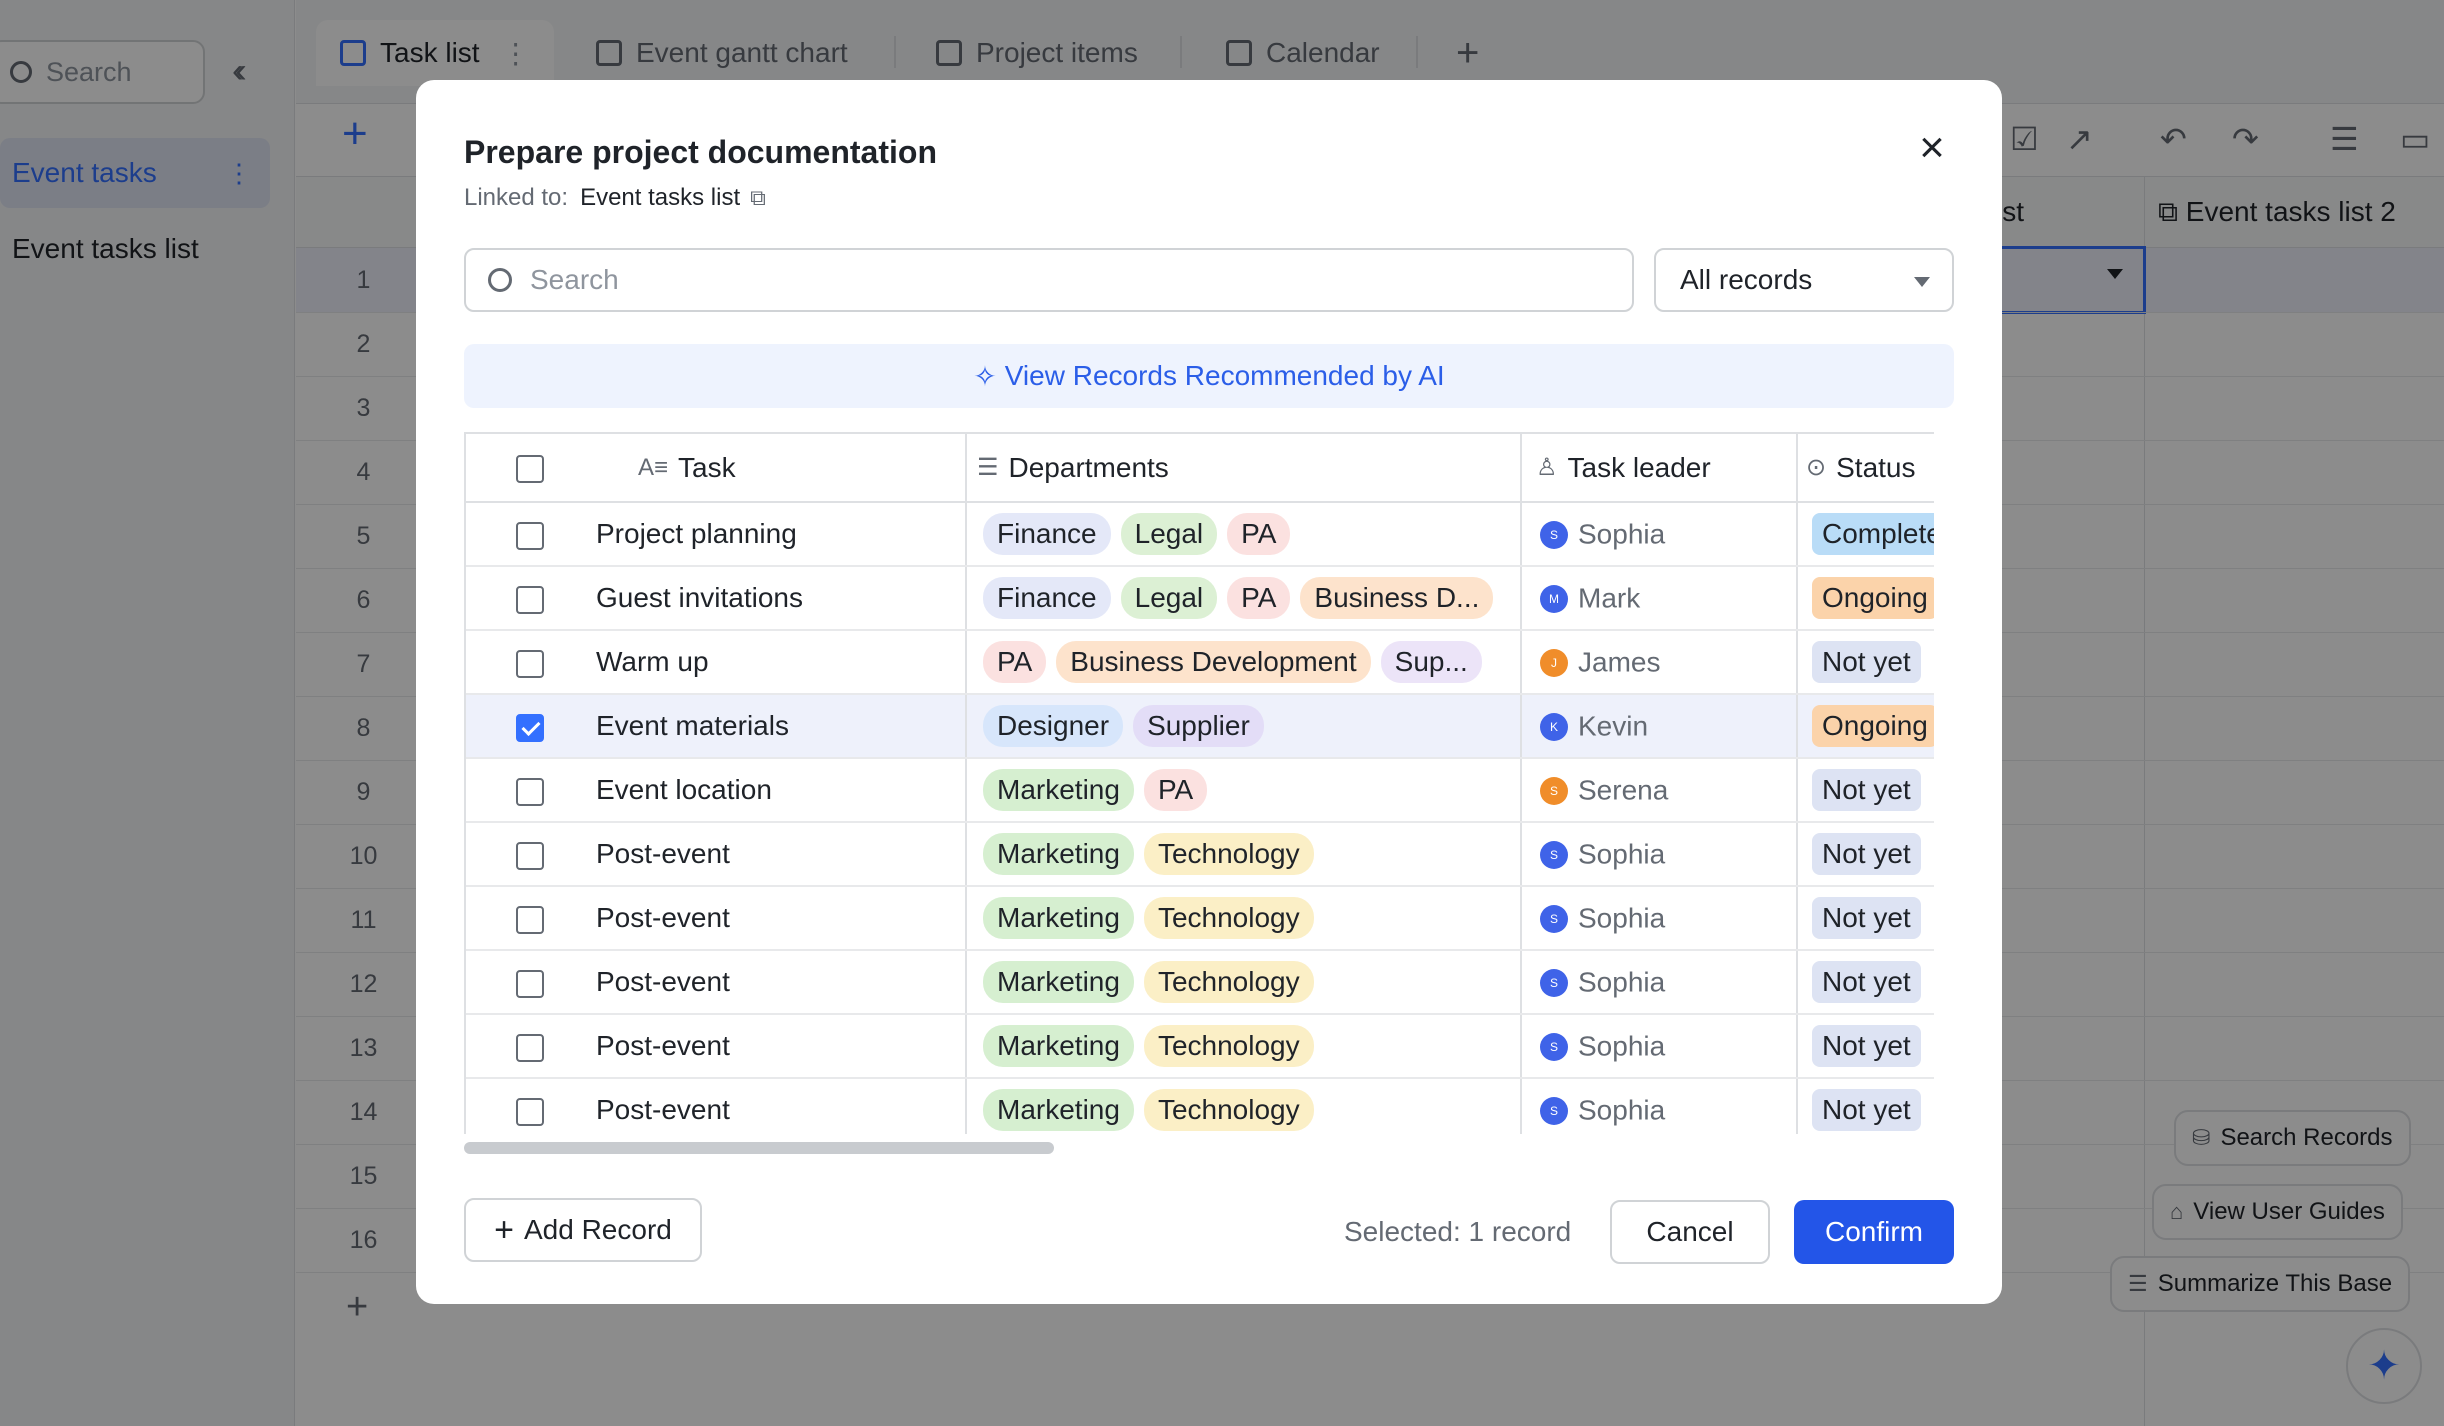 The width and height of the screenshot is (2444, 1426). I want to click on task-leader-cell: M Mark, so click(1658, 598).